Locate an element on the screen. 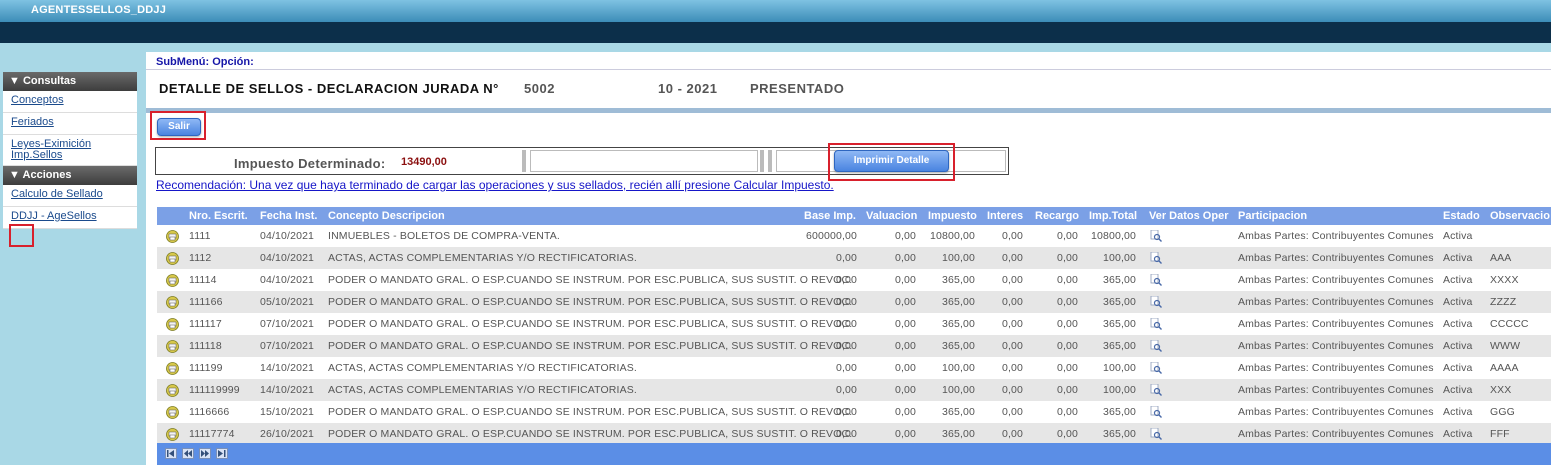 The width and height of the screenshot is (1551, 465). imprimir-detalle-button: Imprimir Detalle is located at coordinates (891, 161).